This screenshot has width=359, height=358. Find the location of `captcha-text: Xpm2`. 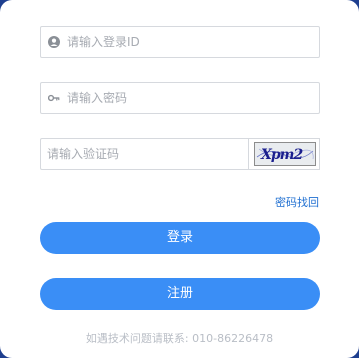

captcha-text: Xpm2 is located at coordinates (281, 155).